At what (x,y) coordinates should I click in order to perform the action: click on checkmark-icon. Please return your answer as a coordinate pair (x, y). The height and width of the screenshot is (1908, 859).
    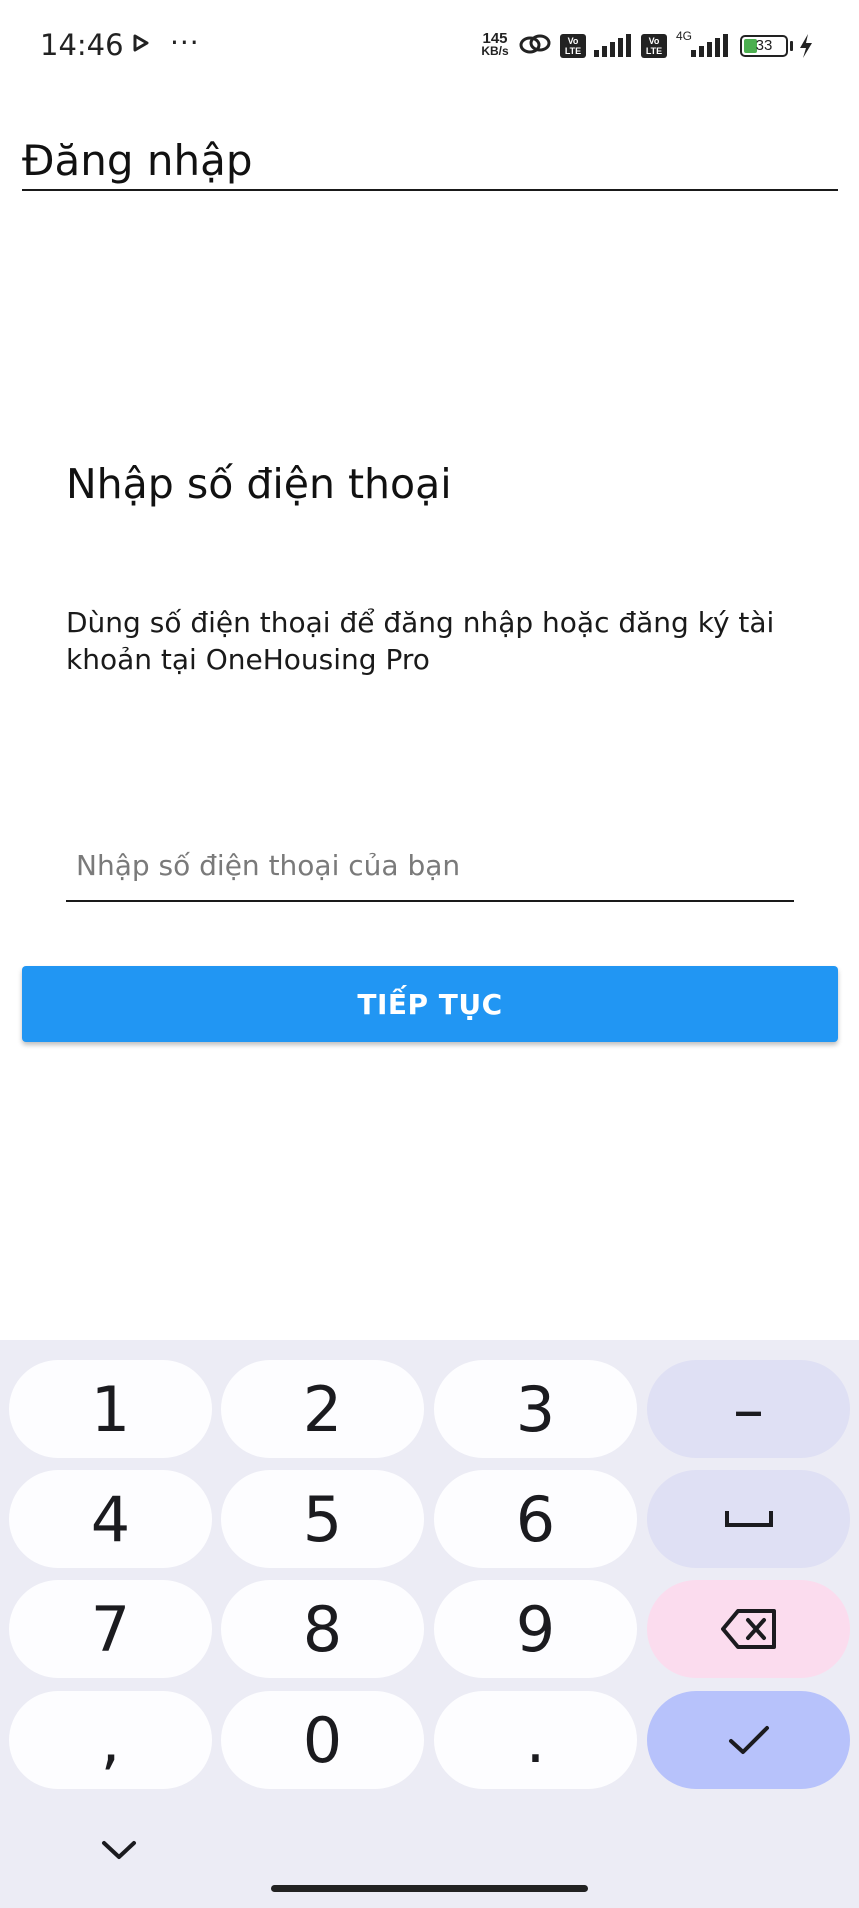
    Looking at the image, I should click on (748, 1740).